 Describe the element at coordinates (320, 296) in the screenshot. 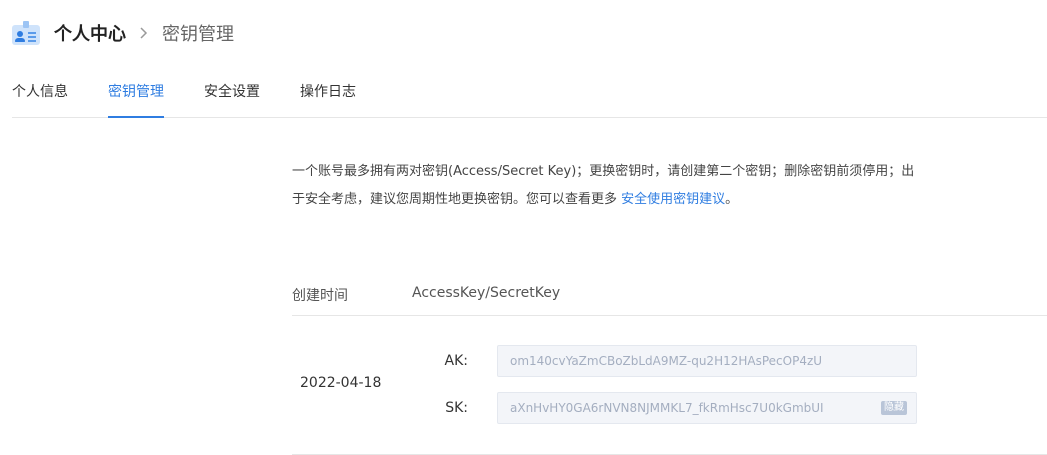

I see `column-created-time: 创建时间` at that location.